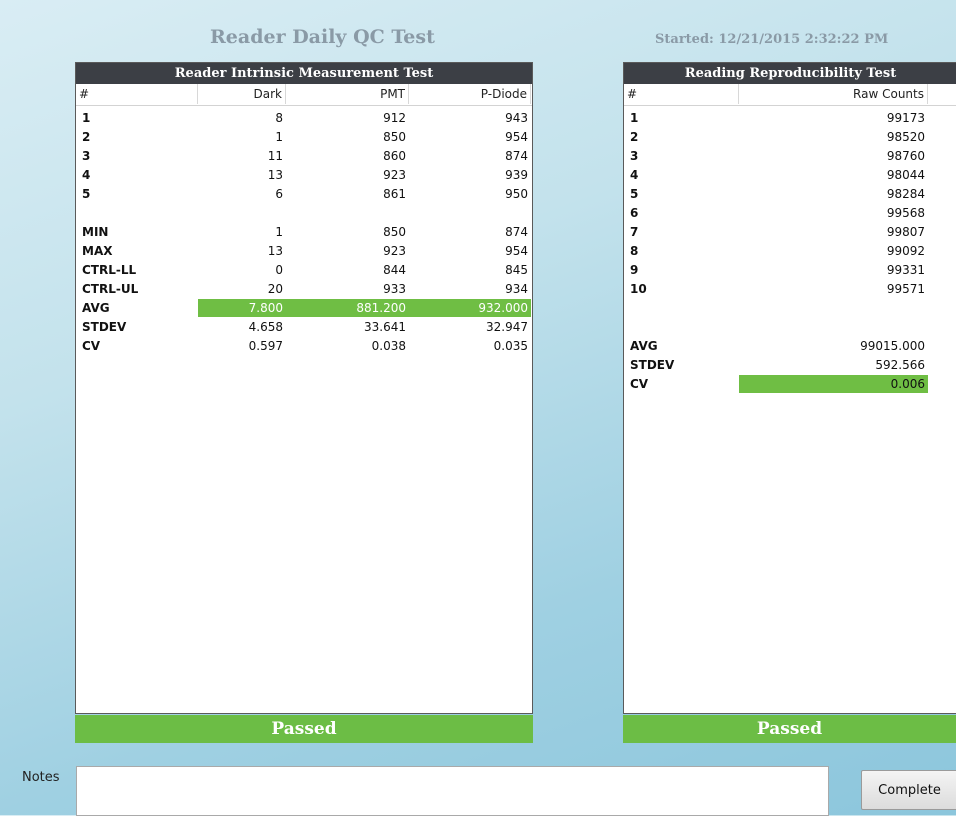 Image resolution: width=956 pixels, height=816 pixels. What do you see at coordinates (638, 289) in the screenshot?
I see `row-label: 10` at bounding box center [638, 289].